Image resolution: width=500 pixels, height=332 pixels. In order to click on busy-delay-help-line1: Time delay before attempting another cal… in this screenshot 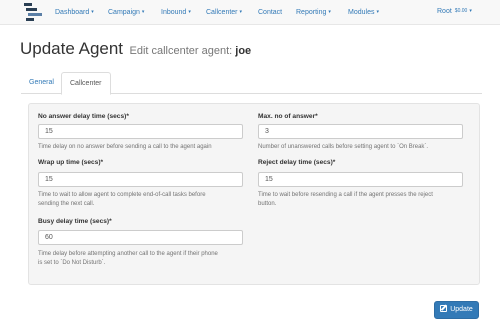, I will do `click(128, 254)`.